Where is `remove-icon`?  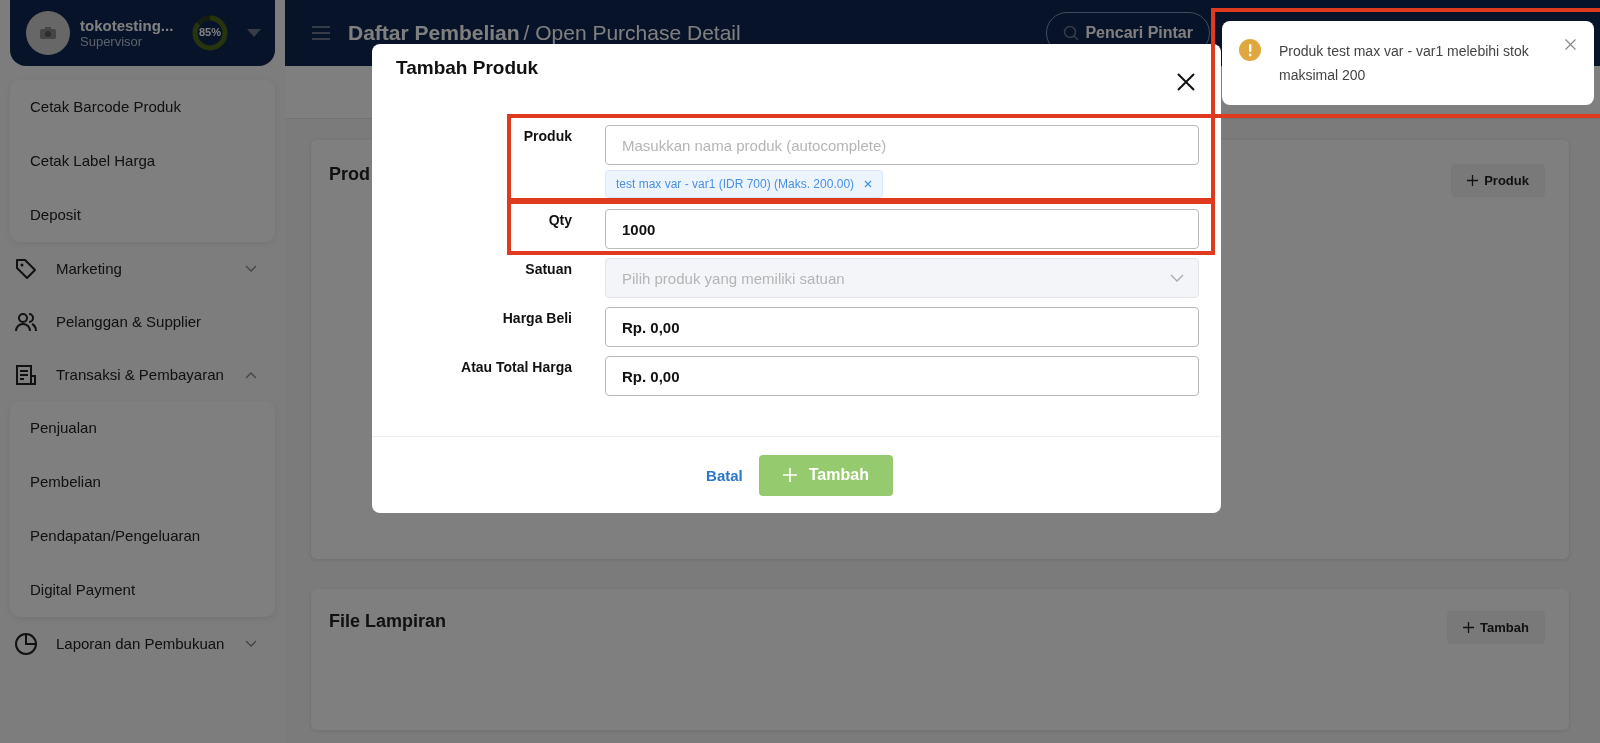
remove-icon is located at coordinates (868, 184).